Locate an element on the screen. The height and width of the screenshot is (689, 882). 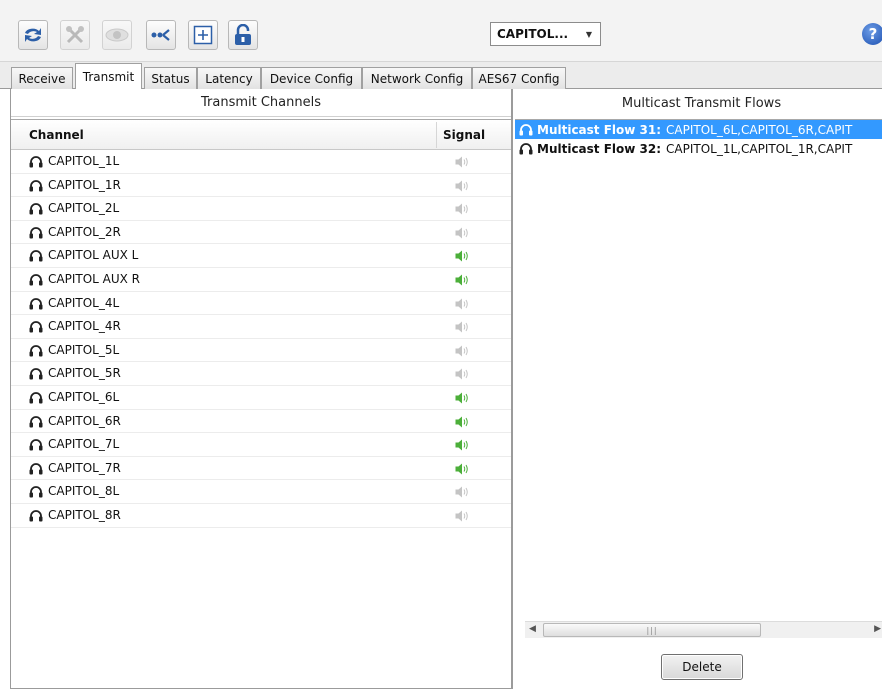
help-icon: ? is located at coordinates (873, 34).